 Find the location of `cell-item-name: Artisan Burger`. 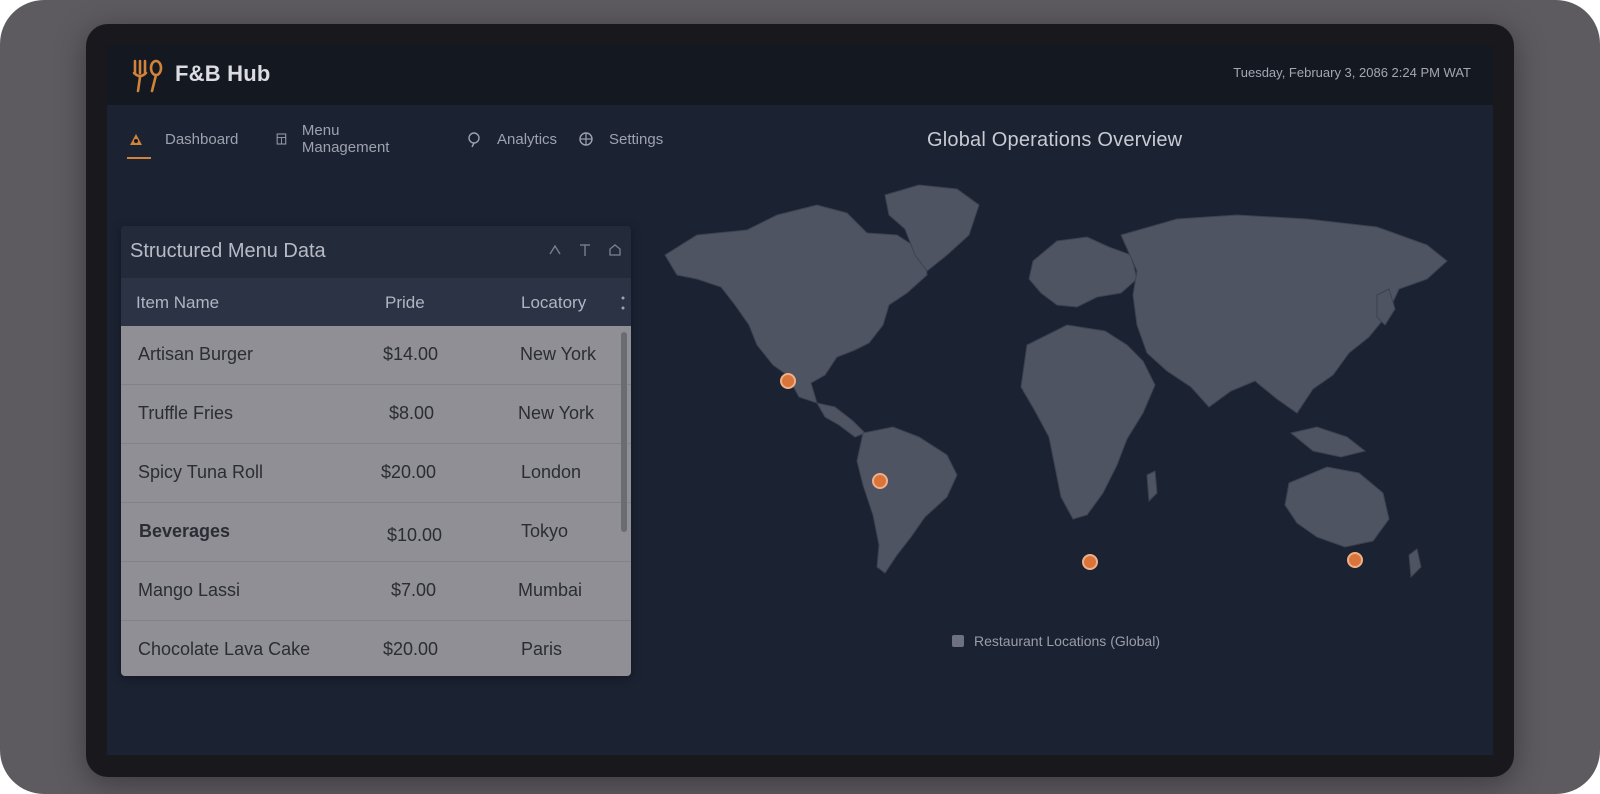

cell-item-name: Artisan Burger is located at coordinates (196, 354).